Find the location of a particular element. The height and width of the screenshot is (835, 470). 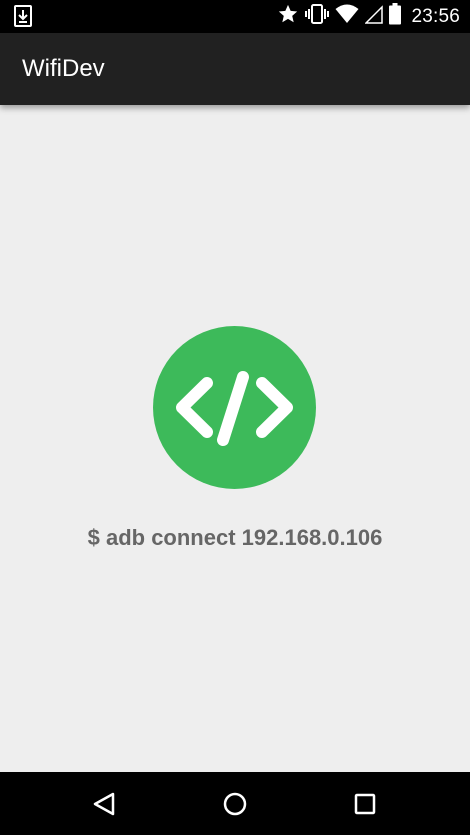

battery-icon is located at coordinates (395, 16).